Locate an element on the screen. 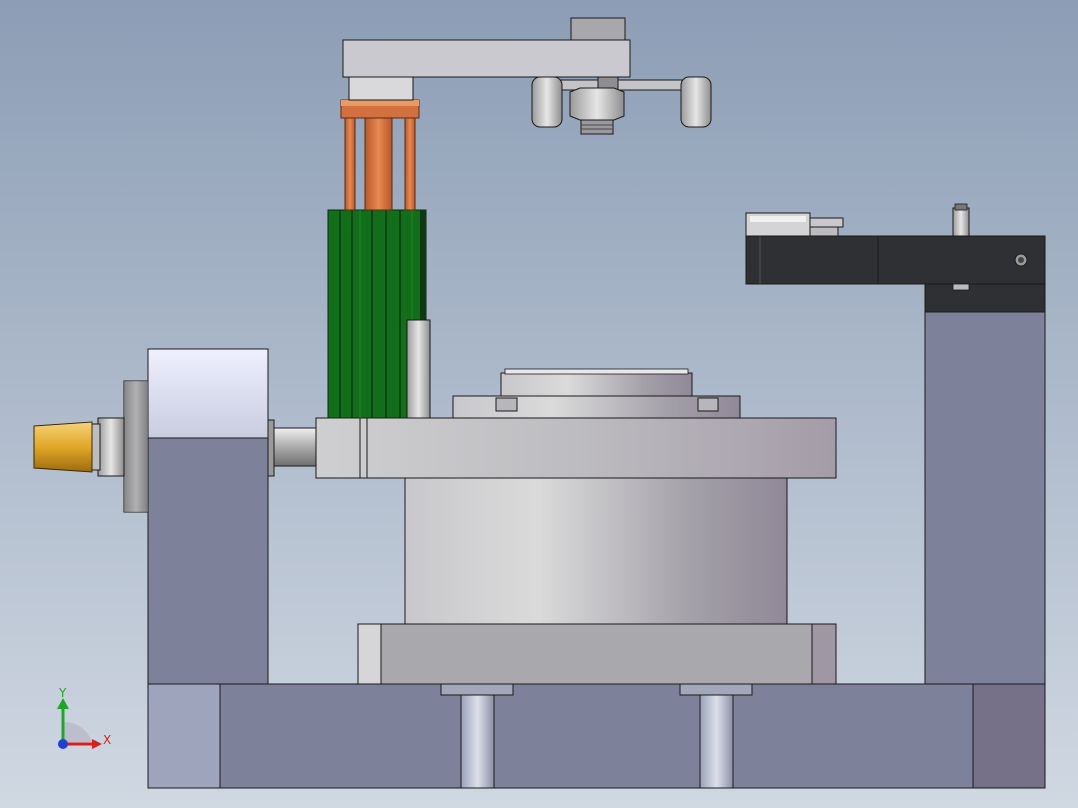 This screenshot has width=1078, height=808. rotary-table is located at coordinates (597, 654).